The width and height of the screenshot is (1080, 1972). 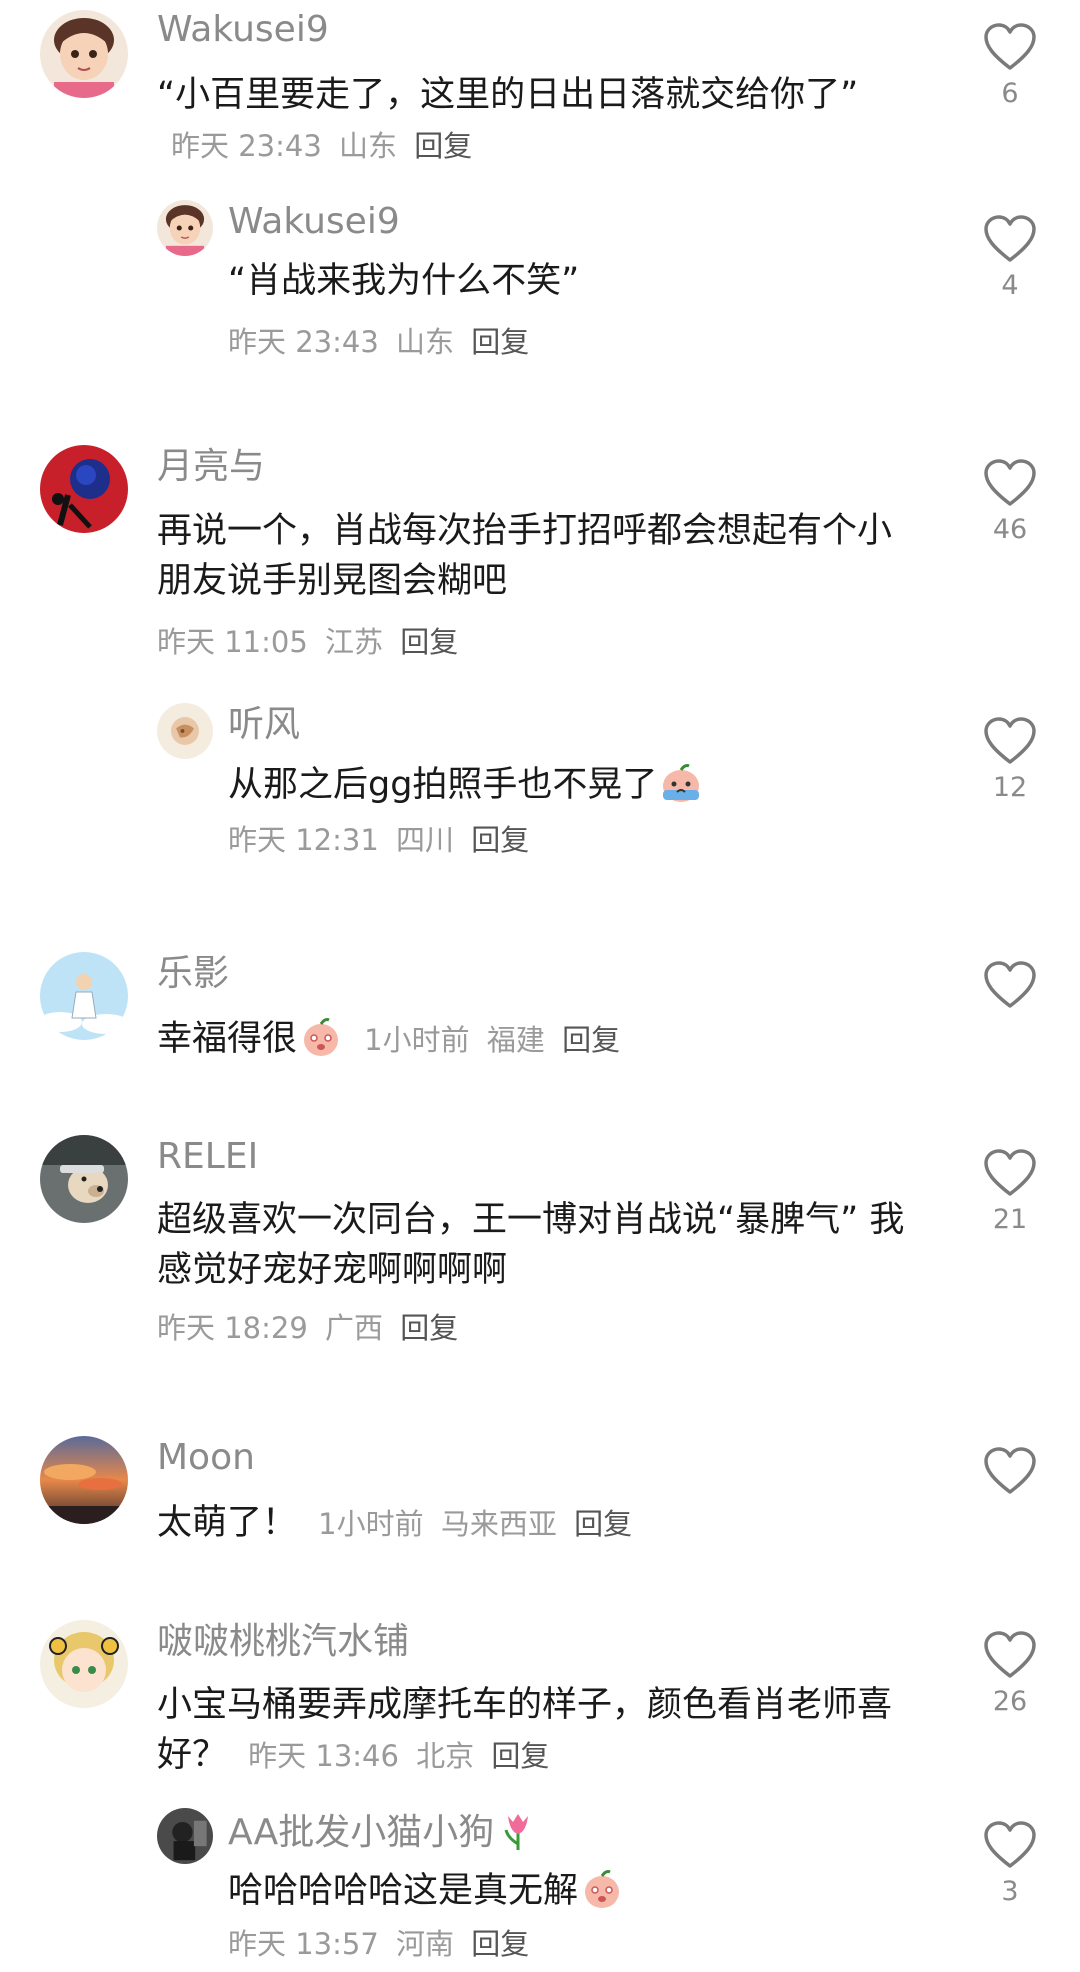 I want to click on reply-location: 山东, so click(x=425, y=342).